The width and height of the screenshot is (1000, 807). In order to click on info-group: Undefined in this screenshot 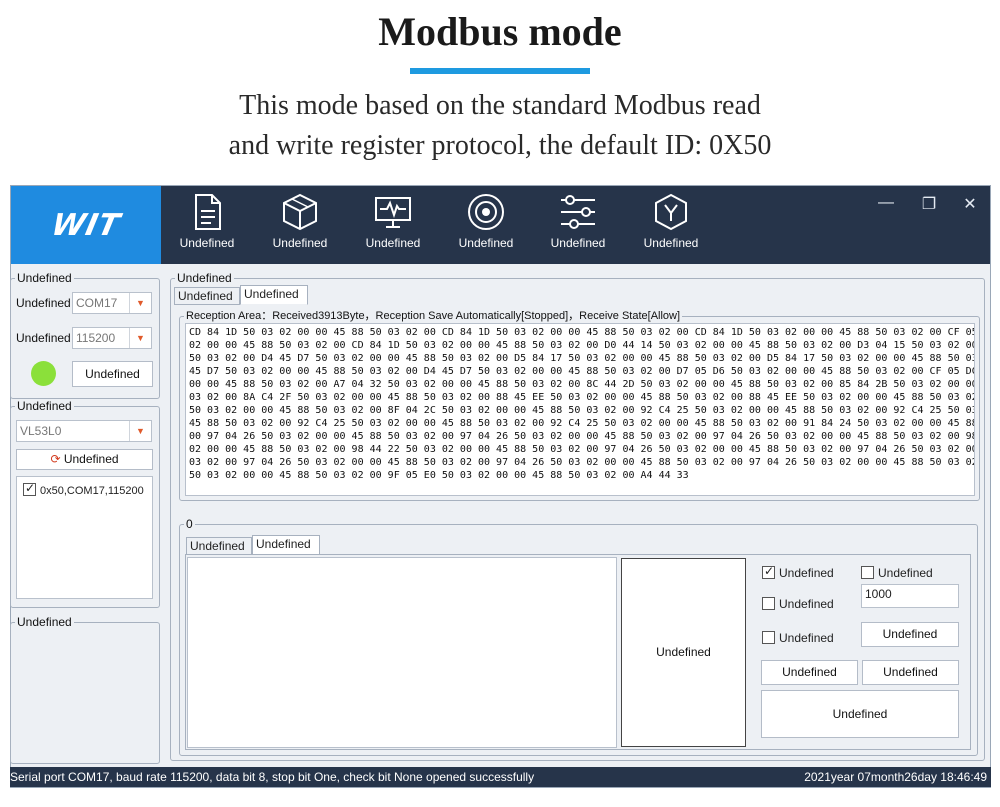, I will do `click(85, 689)`.